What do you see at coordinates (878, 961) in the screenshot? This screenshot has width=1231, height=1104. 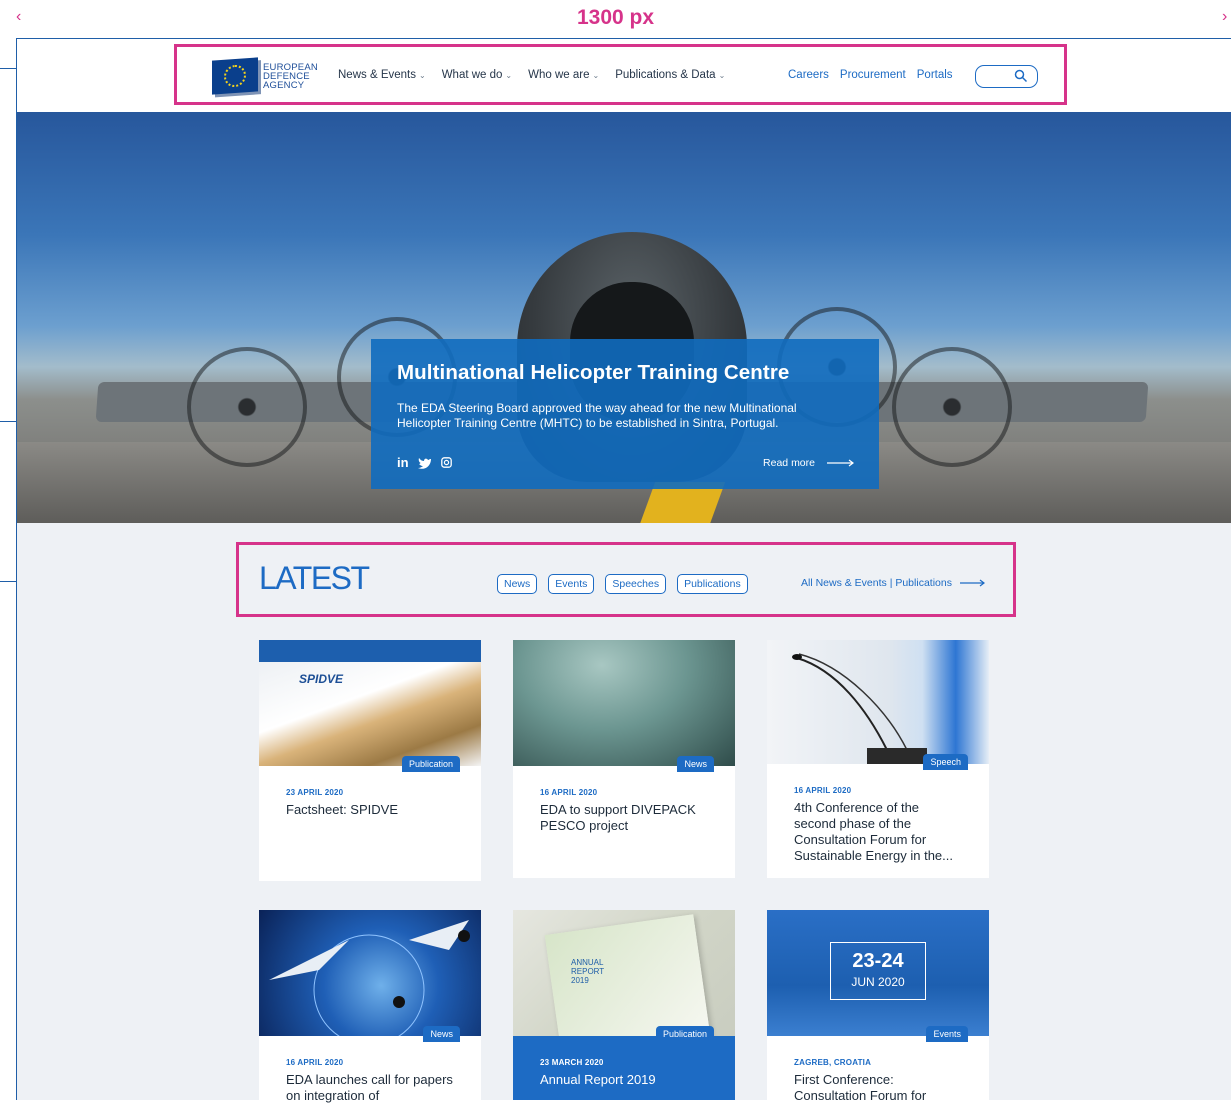 I see `event-day-range: 23-24` at bounding box center [878, 961].